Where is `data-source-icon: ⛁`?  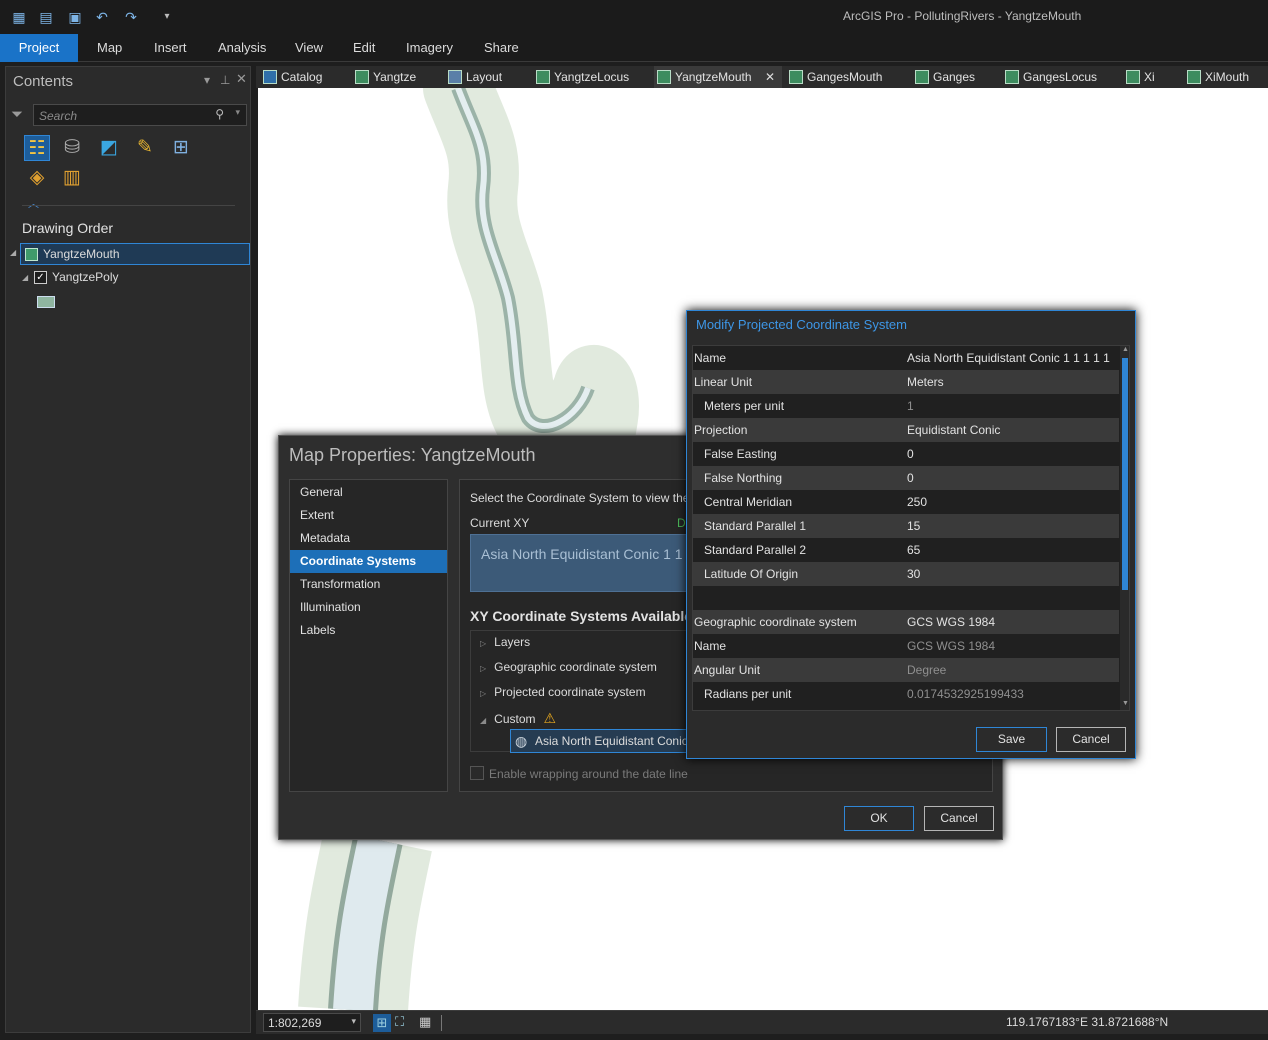
data-source-icon: ⛁ is located at coordinates (72, 148).